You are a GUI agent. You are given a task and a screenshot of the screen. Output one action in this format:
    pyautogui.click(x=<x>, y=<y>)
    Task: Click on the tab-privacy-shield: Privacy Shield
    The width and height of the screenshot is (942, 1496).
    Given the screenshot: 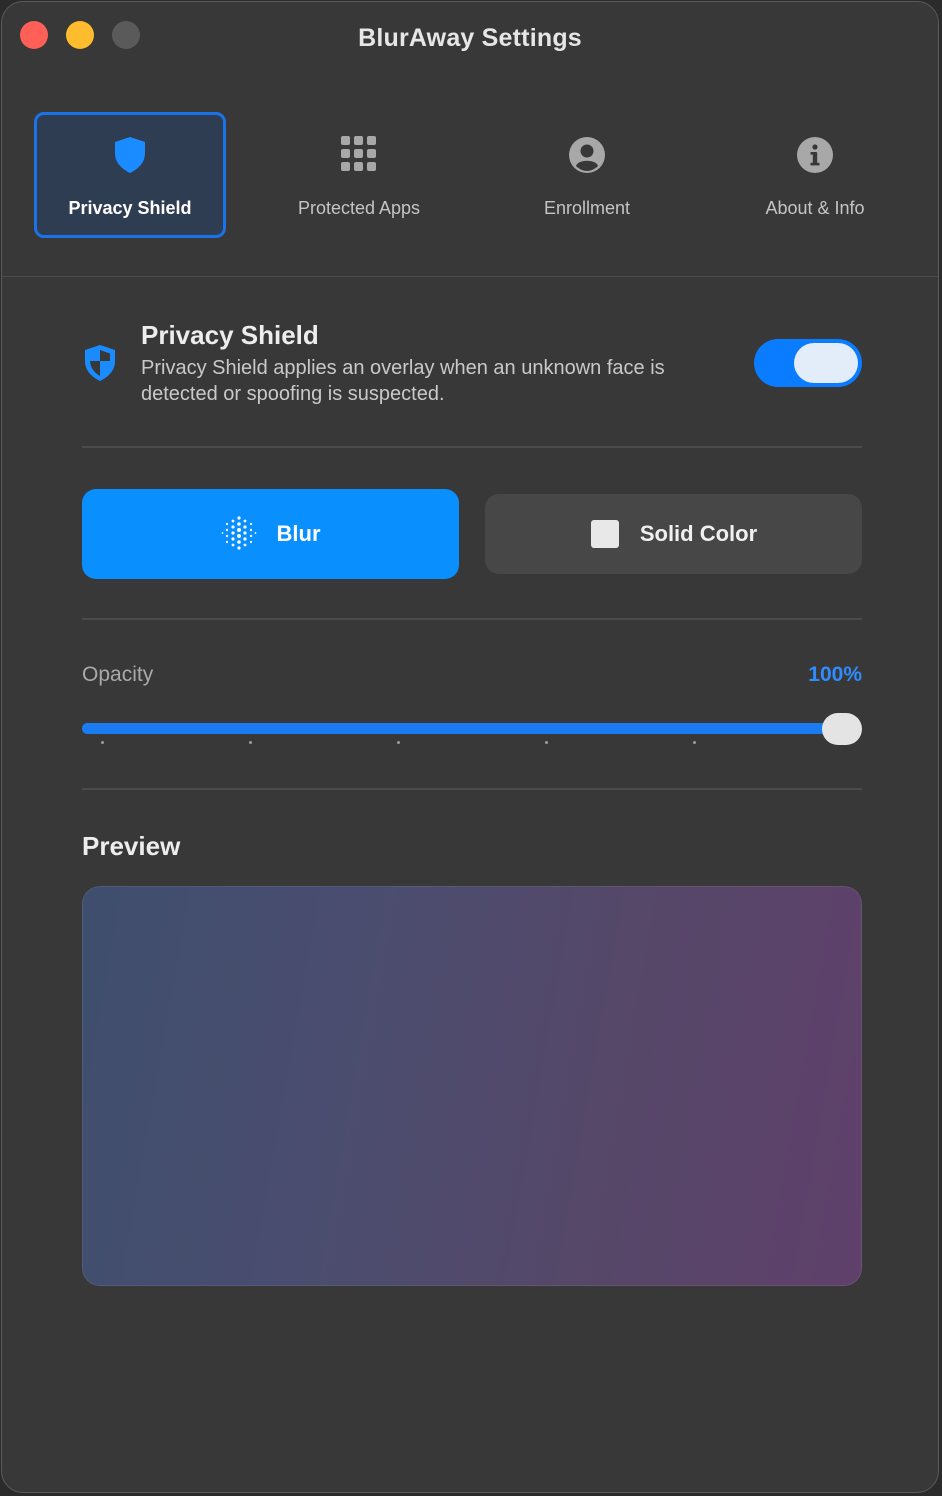 What is the action you would take?
    pyautogui.click(x=130, y=175)
    